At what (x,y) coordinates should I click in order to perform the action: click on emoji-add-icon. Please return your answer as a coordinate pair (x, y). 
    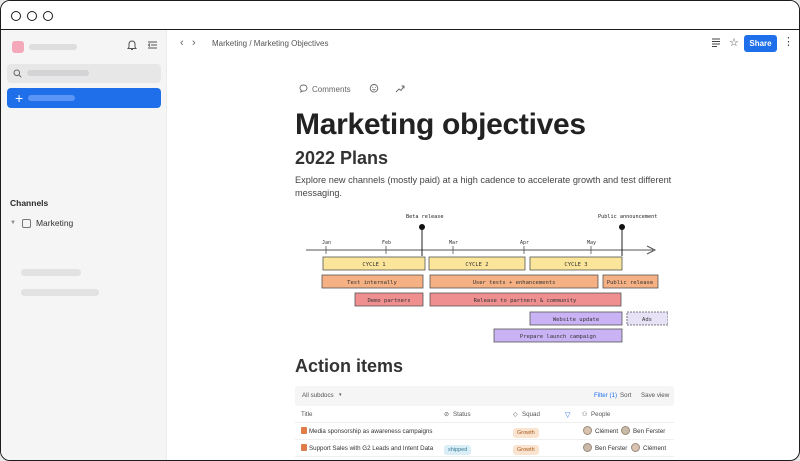
    Looking at the image, I should click on (374, 89).